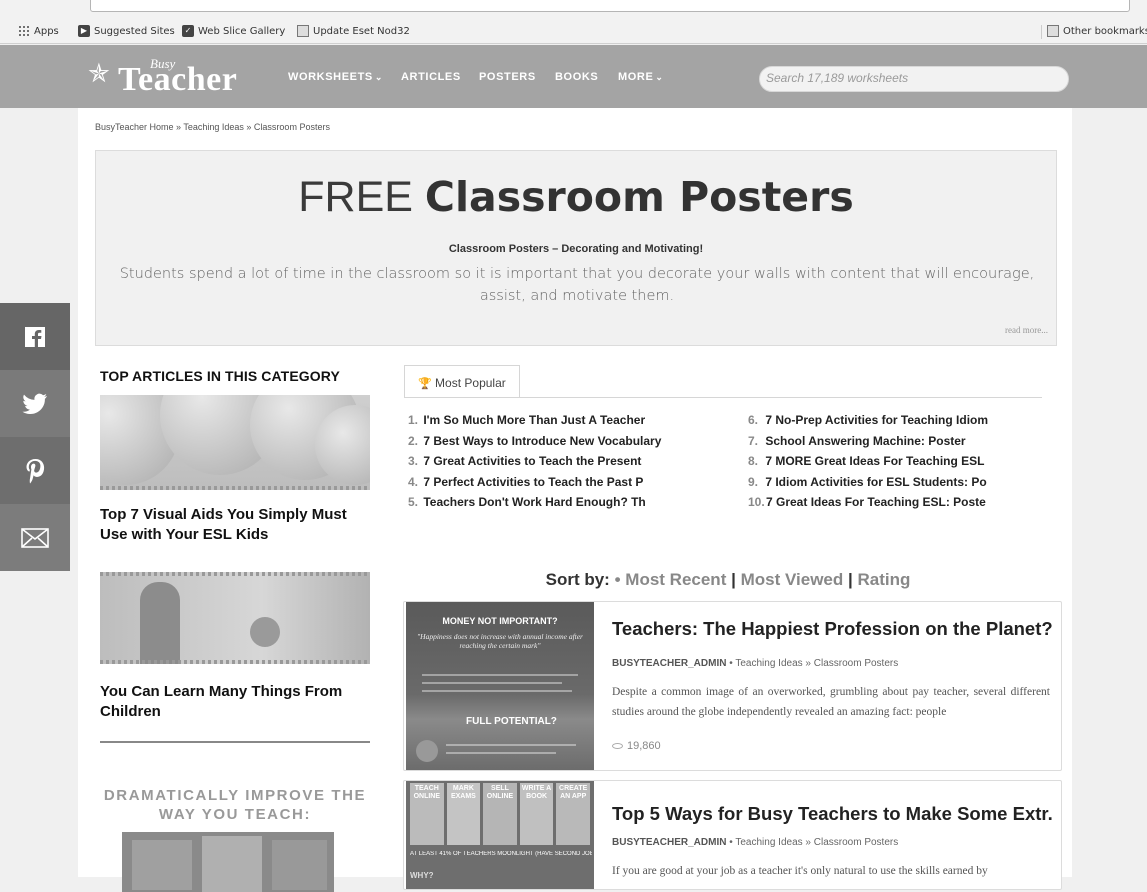 This screenshot has width=1147, height=892. What do you see at coordinates (610, 6) in the screenshot?
I see `address-bar` at bounding box center [610, 6].